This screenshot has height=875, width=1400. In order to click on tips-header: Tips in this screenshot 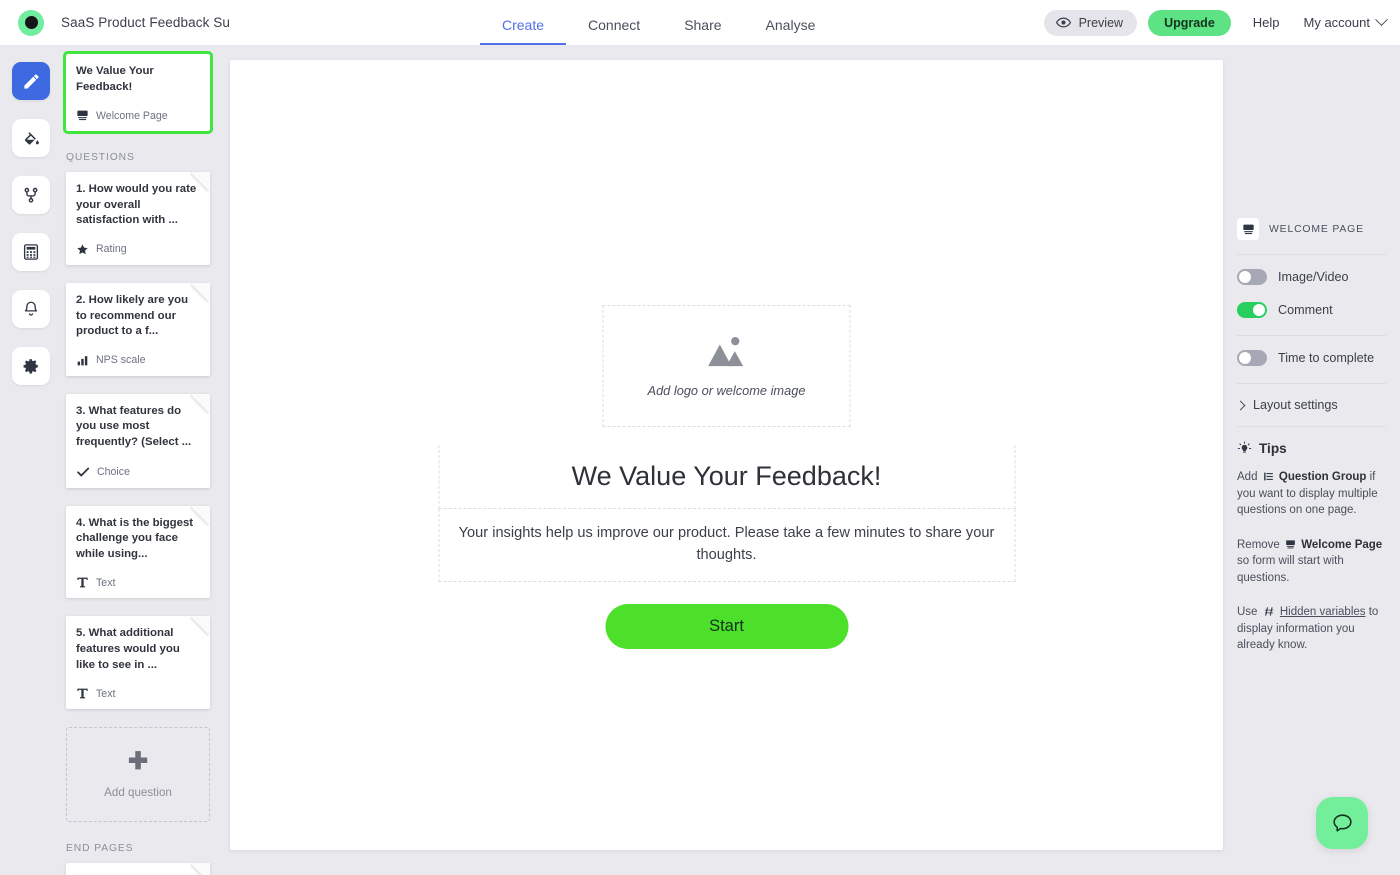, I will do `click(1311, 448)`.